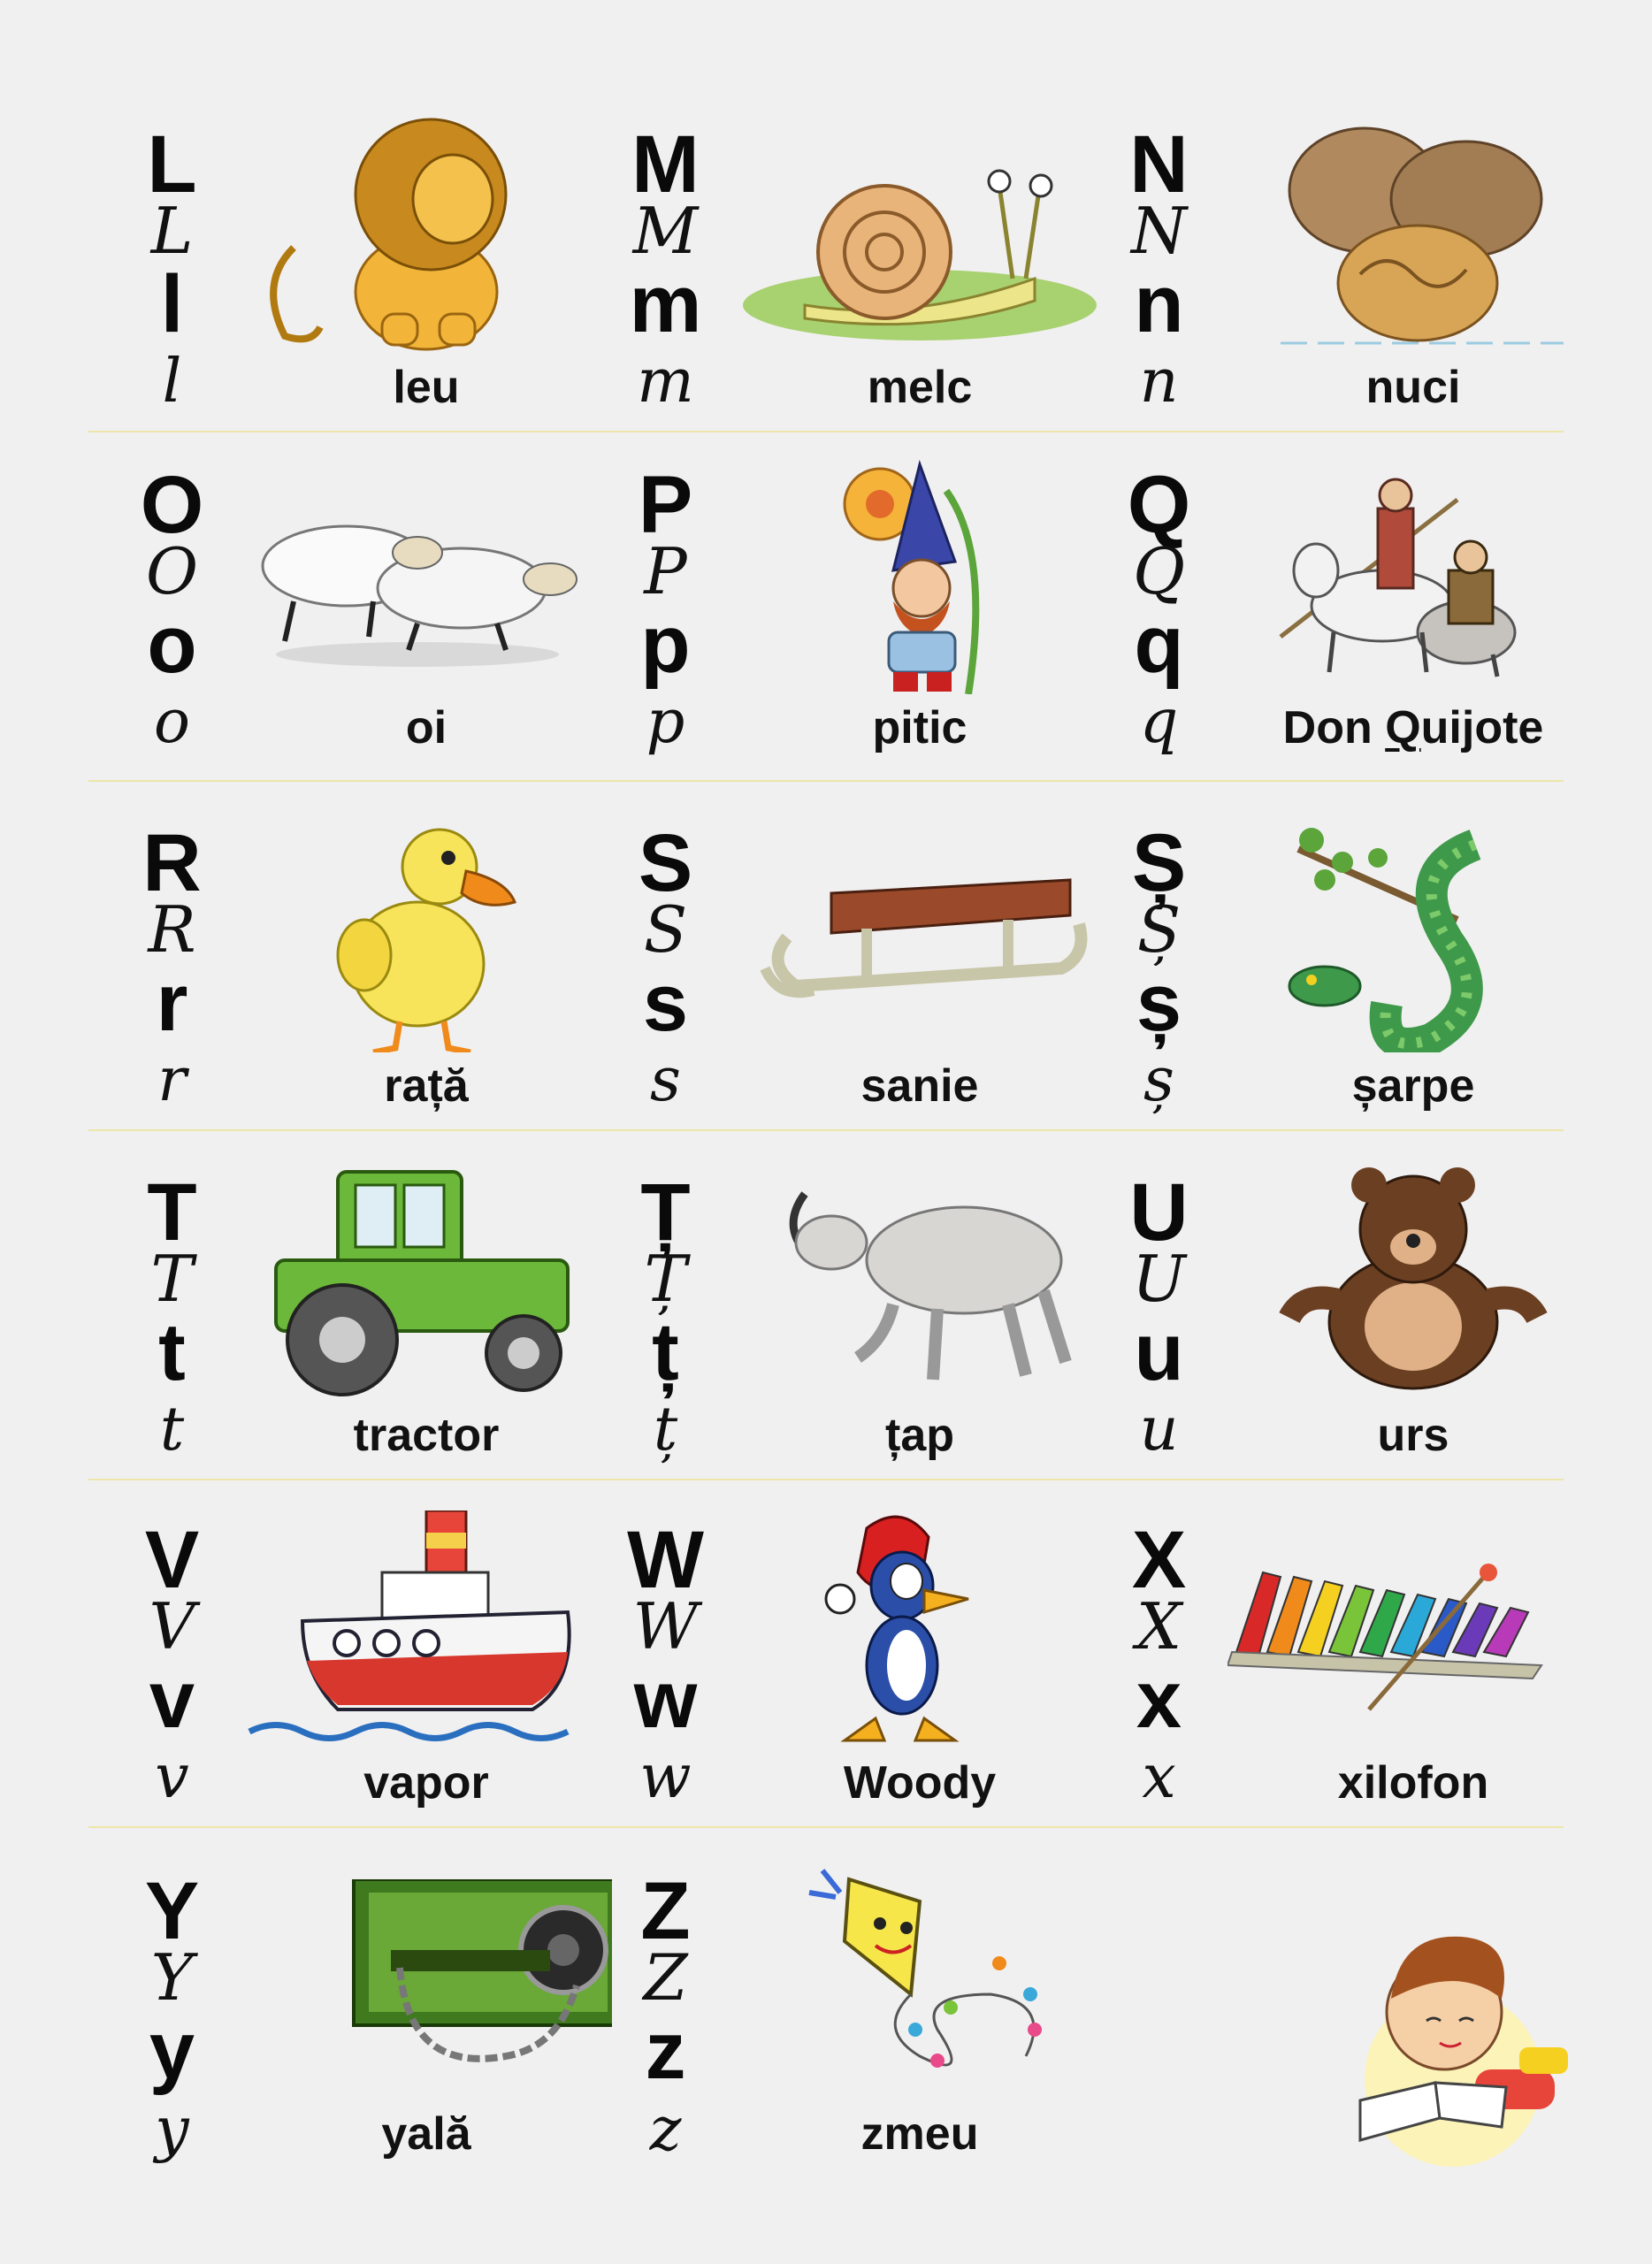 The image size is (1652, 2264). What do you see at coordinates (665, 1978) in the screenshot?
I see `letter-upper-cursive: Z` at bounding box center [665, 1978].